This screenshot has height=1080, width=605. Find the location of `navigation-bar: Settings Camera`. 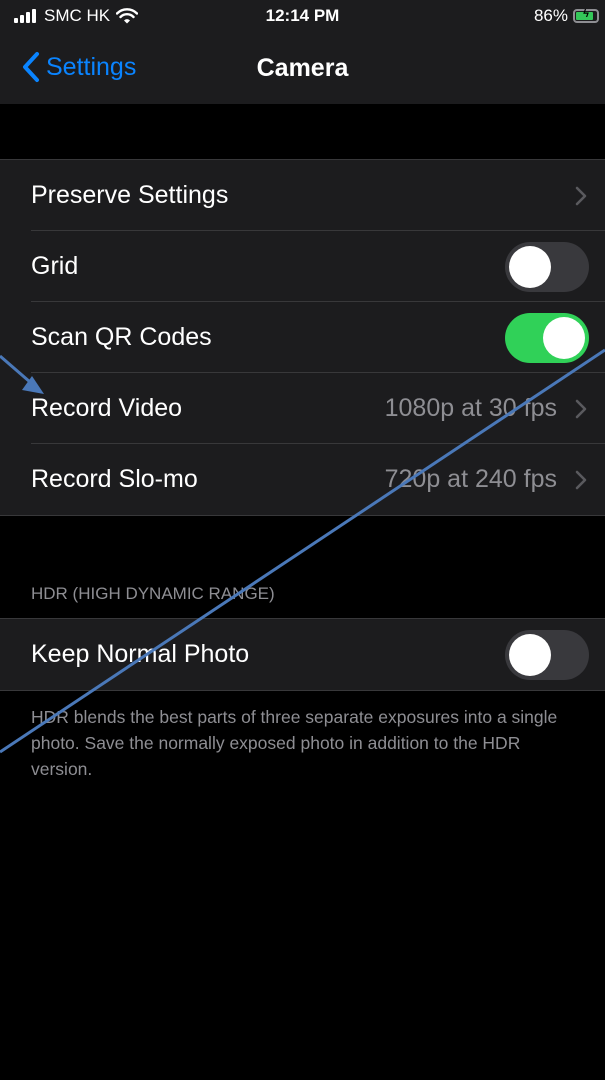

navigation-bar: Settings Camera is located at coordinates (302, 69).